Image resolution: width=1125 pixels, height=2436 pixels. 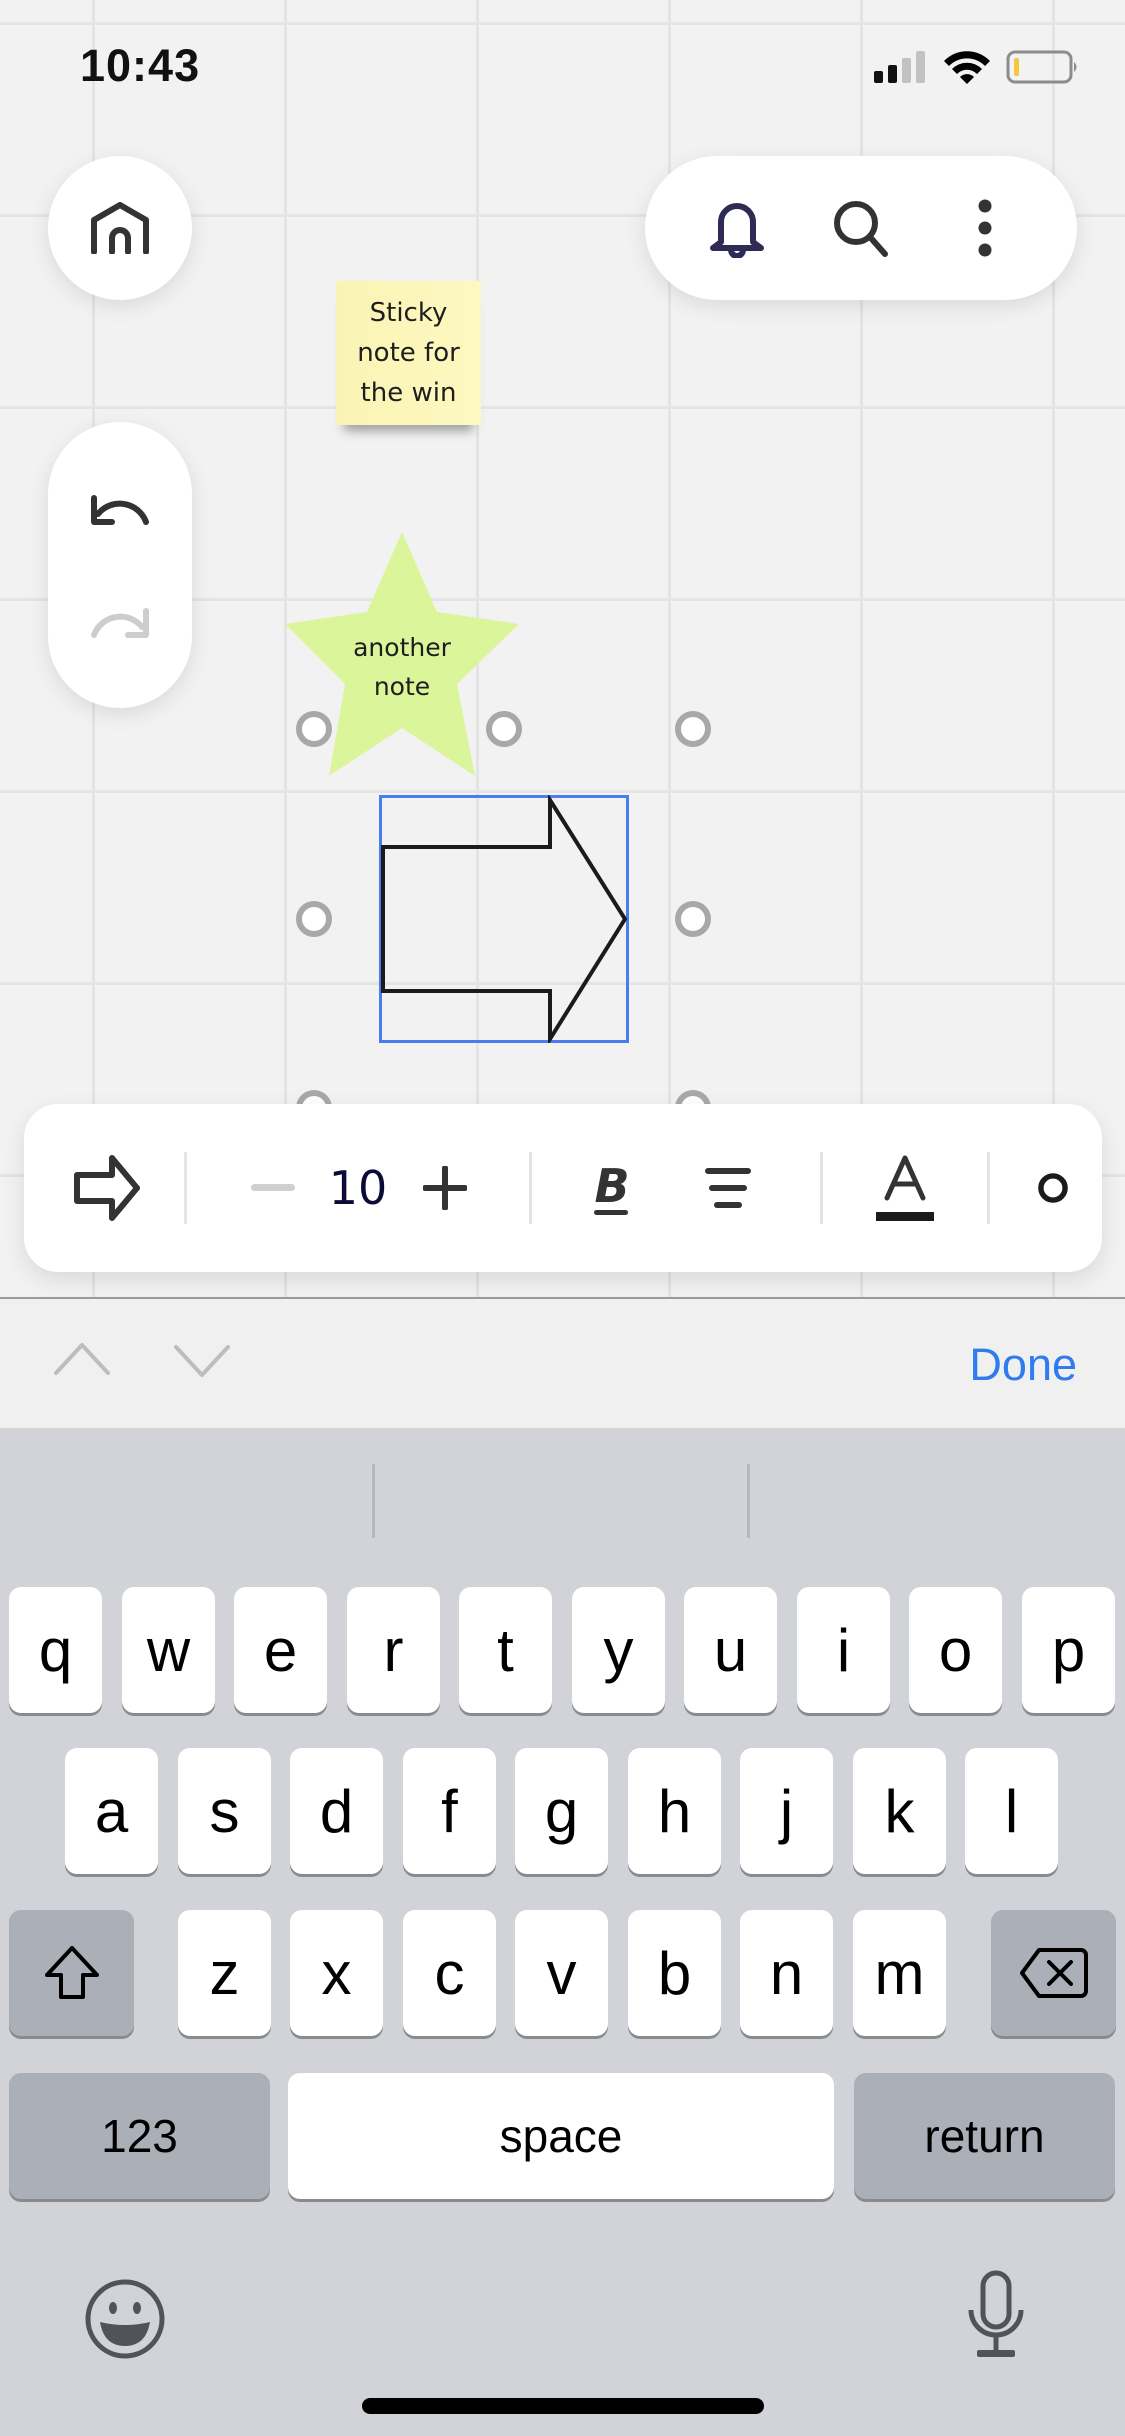 I want to click on undo-redo-group, so click(x=120, y=565).